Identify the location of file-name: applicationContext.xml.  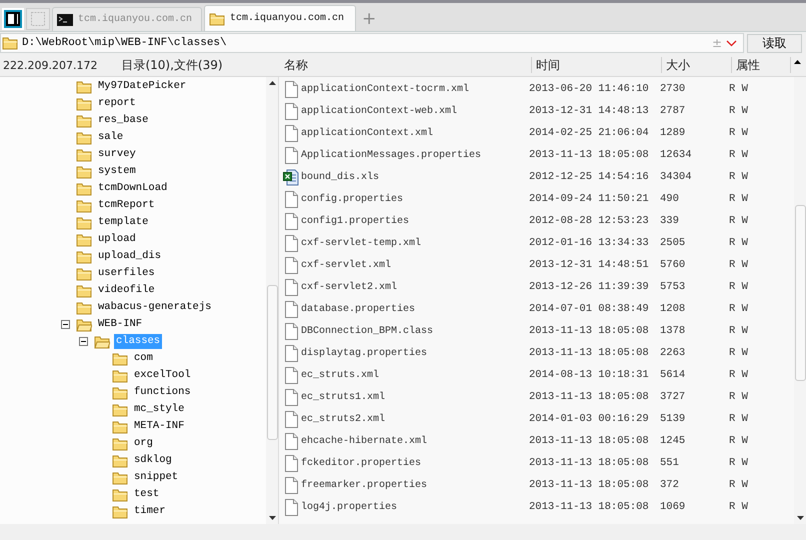
(415, 133).